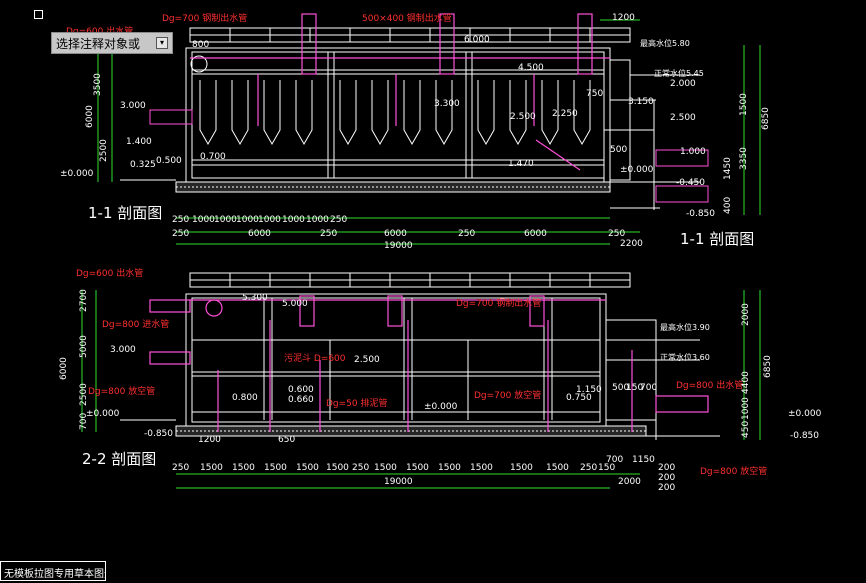  What do you see at coordinates (84, 346) in the screenshot?
I see `dim-5000: 5000` at bounding box center [84, 346].